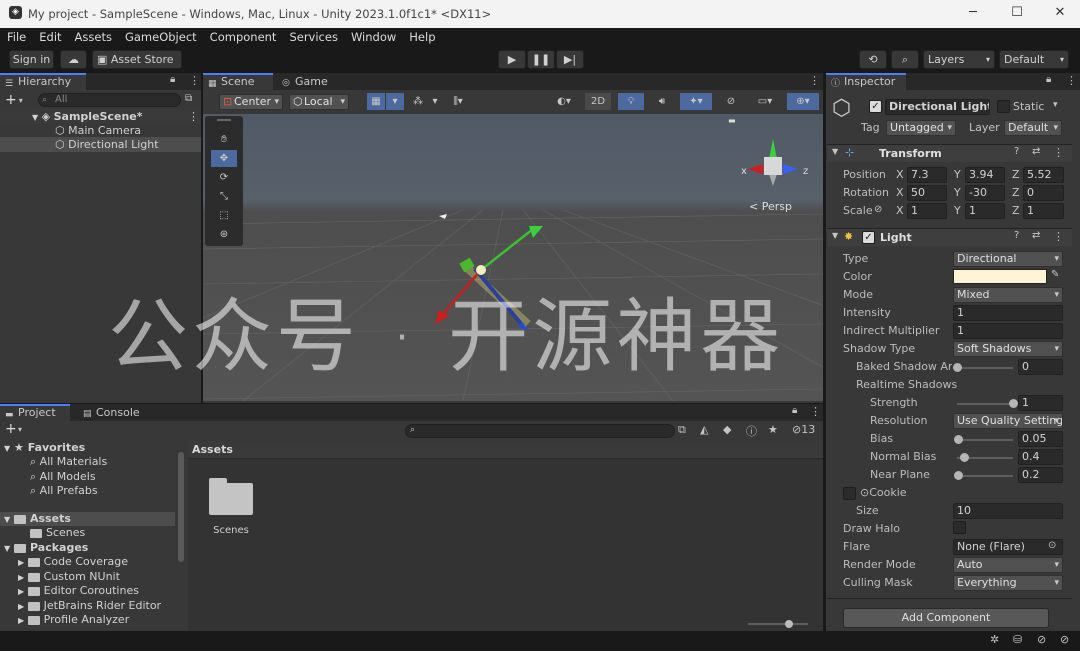  I want to click on menu-assets: Assets, so click(93, 37).